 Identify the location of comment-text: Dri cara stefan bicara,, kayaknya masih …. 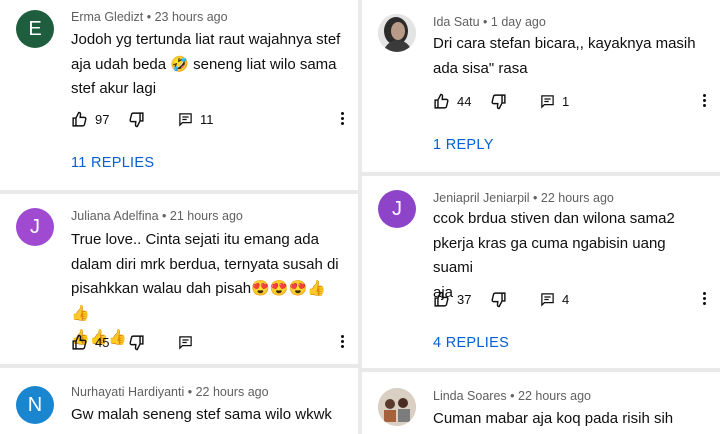
(569, 56).